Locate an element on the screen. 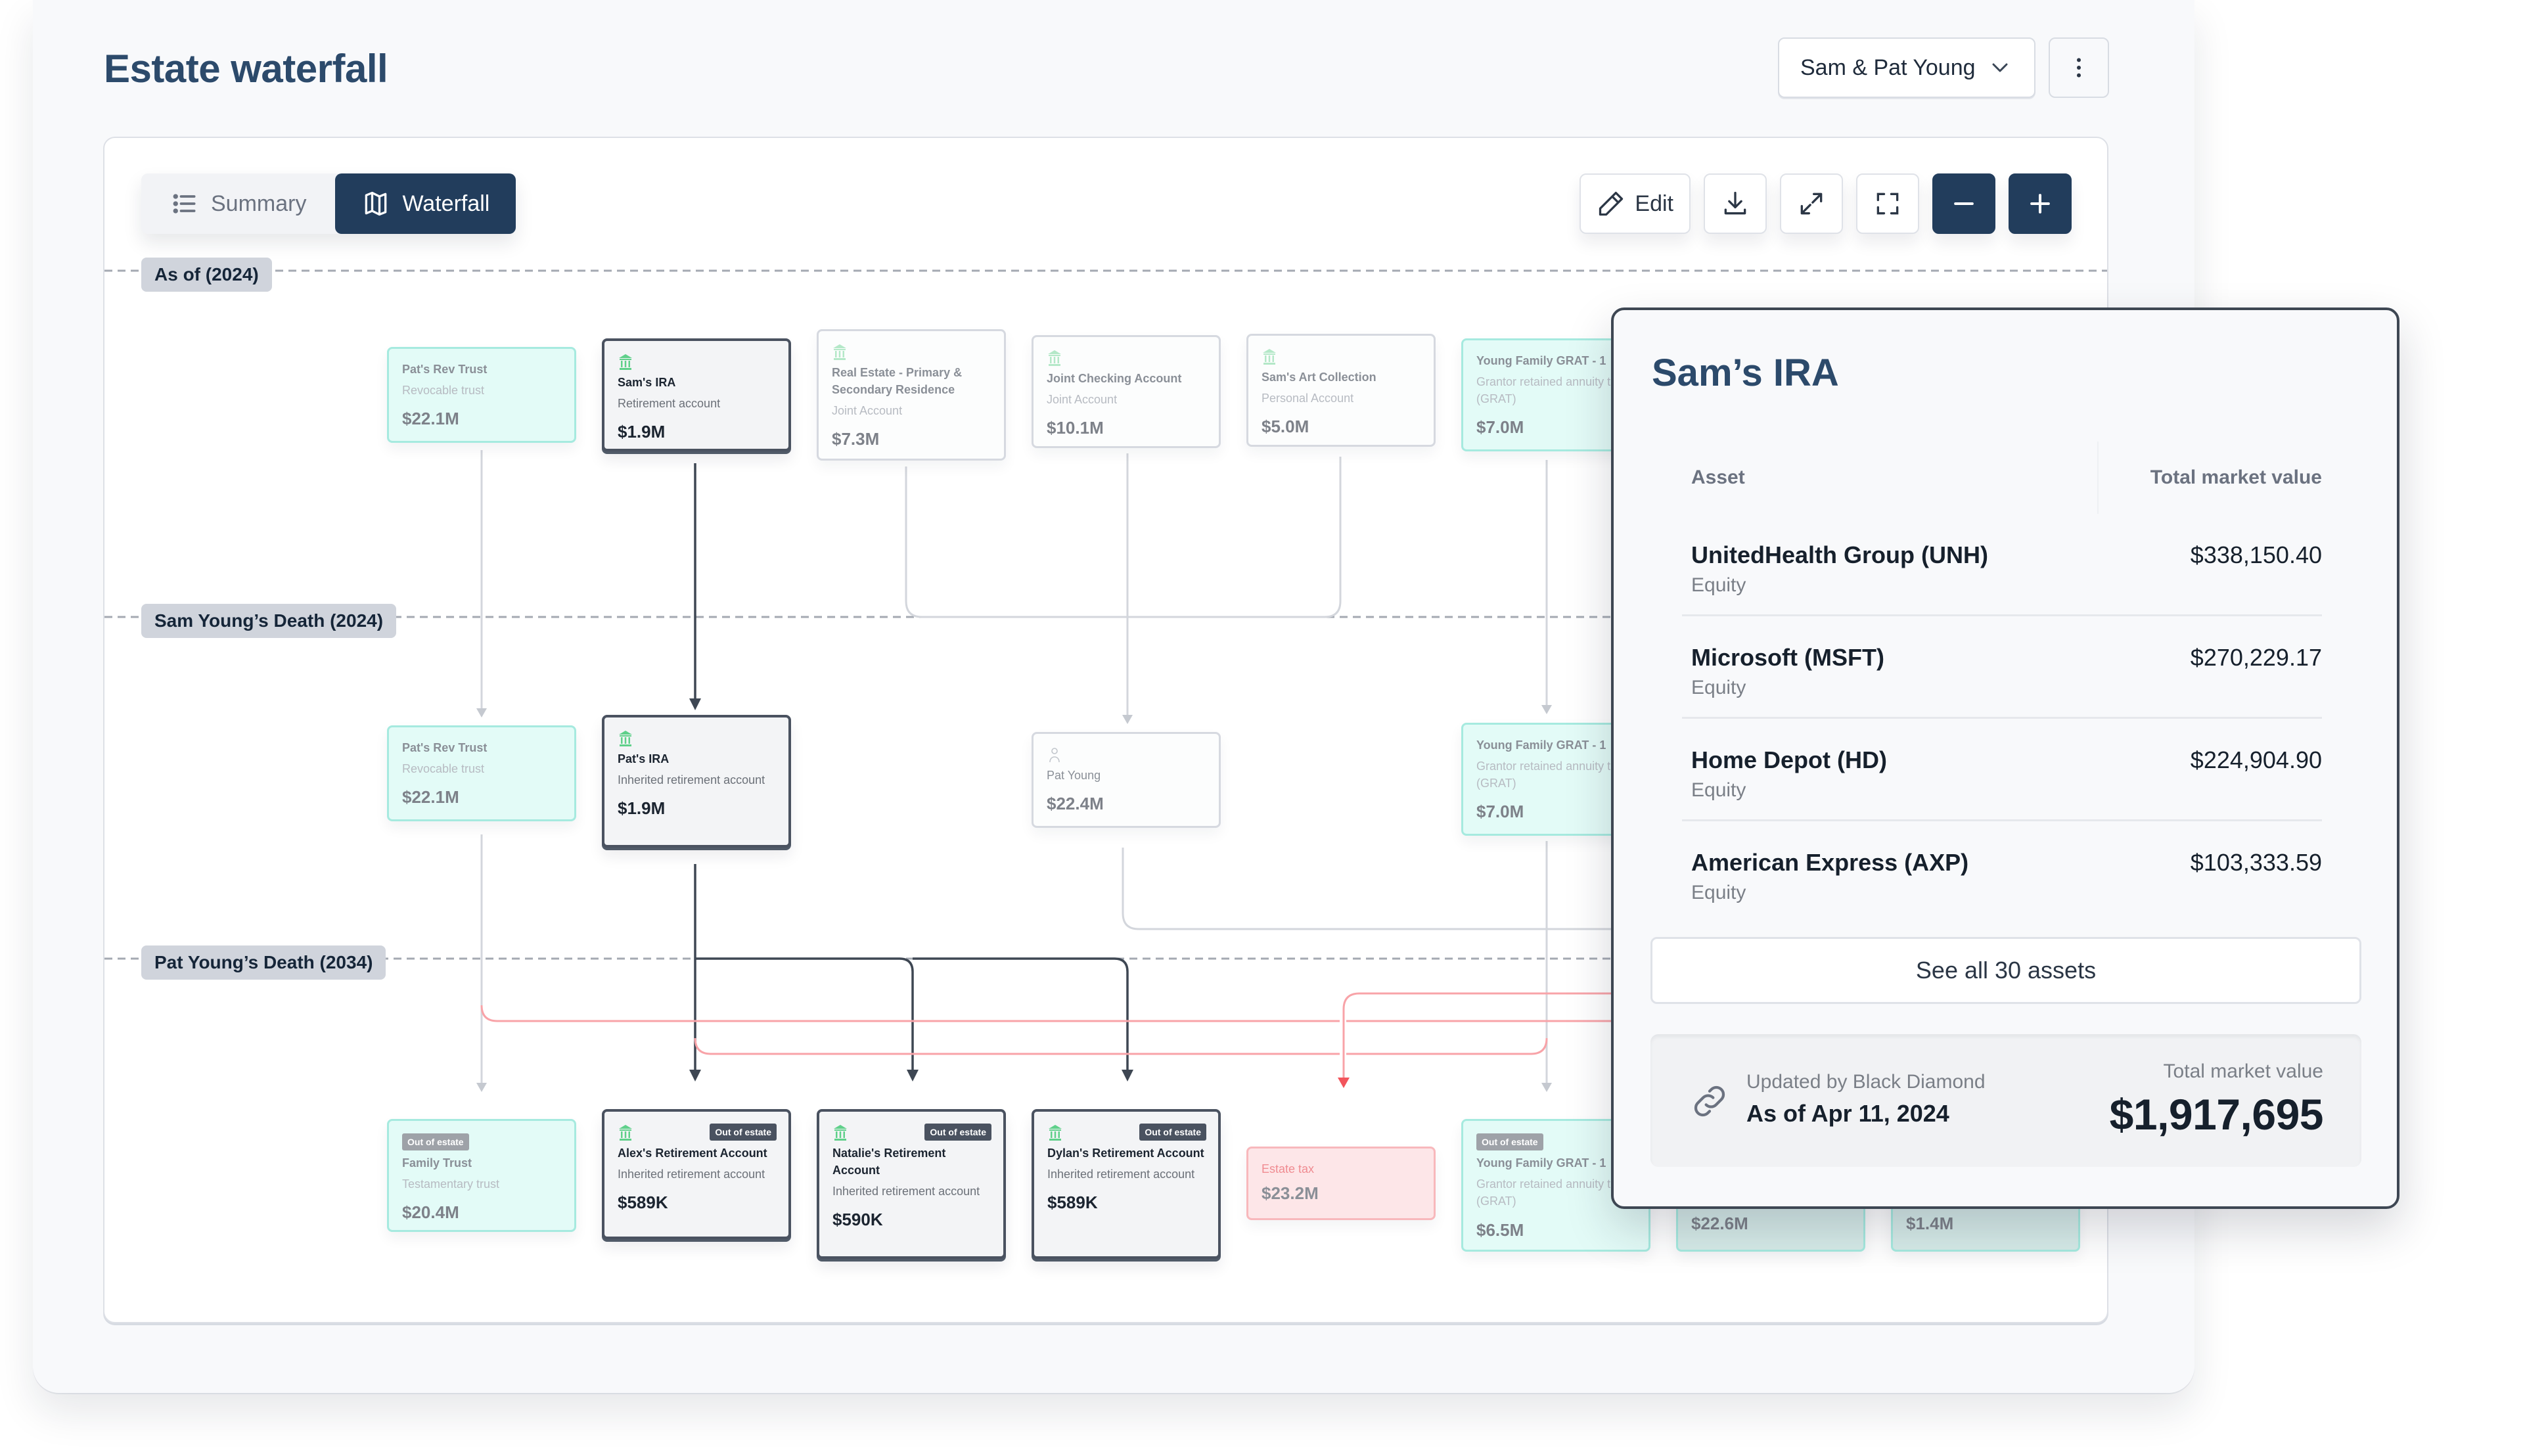 Image resolution: width=2523 pixels, height=1456 pixels. node-value: $590K is located at coordinates (857, 1220).